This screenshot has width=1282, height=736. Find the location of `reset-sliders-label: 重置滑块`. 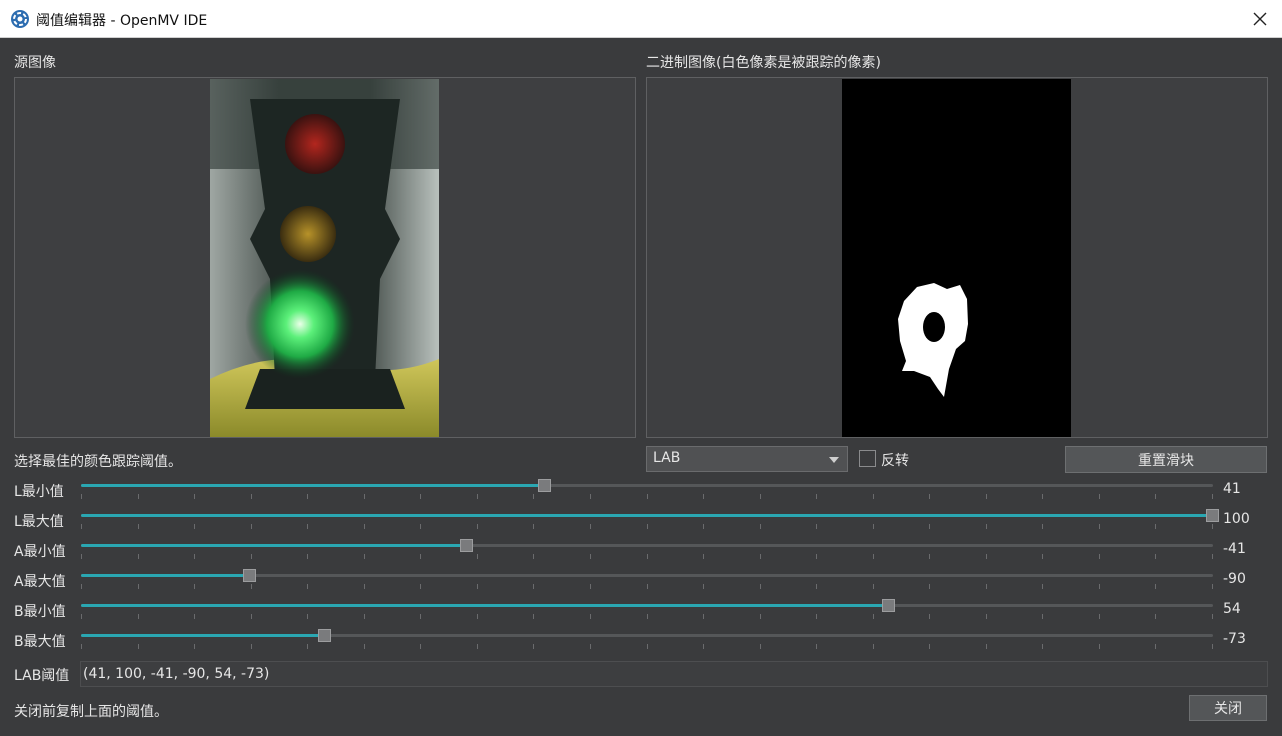

reset-sliders-label: 重置滑块 is located at coordinates (1166, 460).